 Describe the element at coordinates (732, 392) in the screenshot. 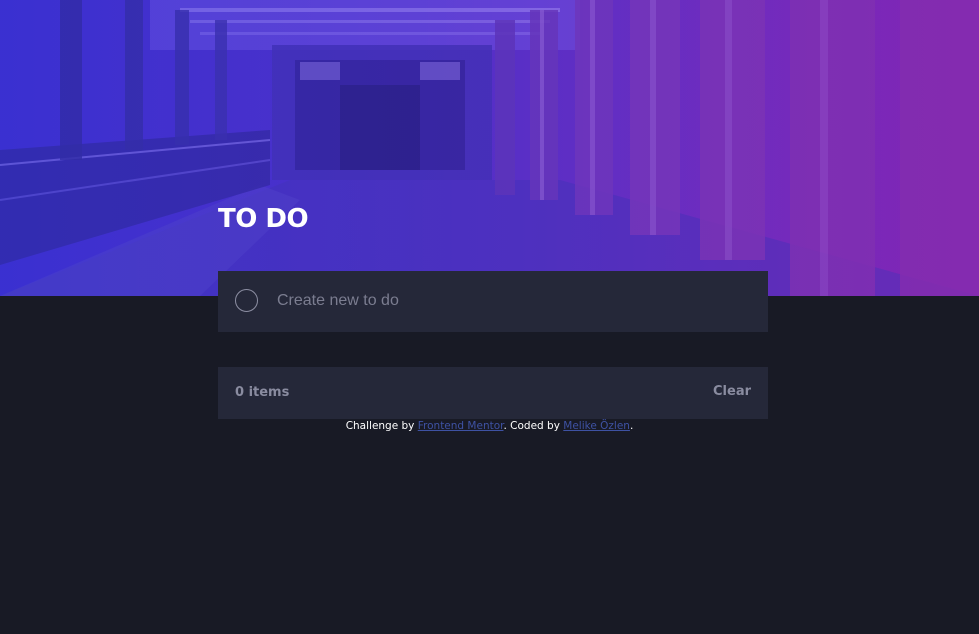

I see `clear-completed-button: Clear` at that location.